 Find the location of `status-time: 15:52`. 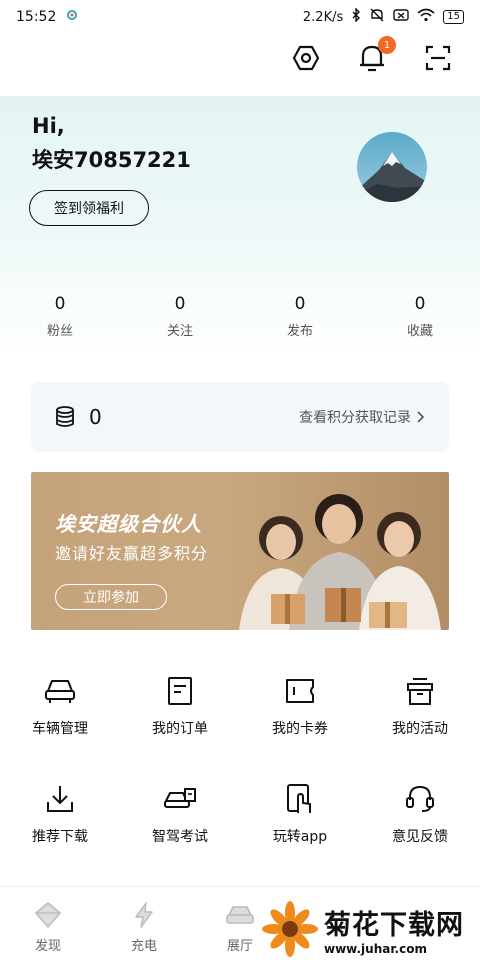

status-time: 15:52 is located at coordinates (36, 17).